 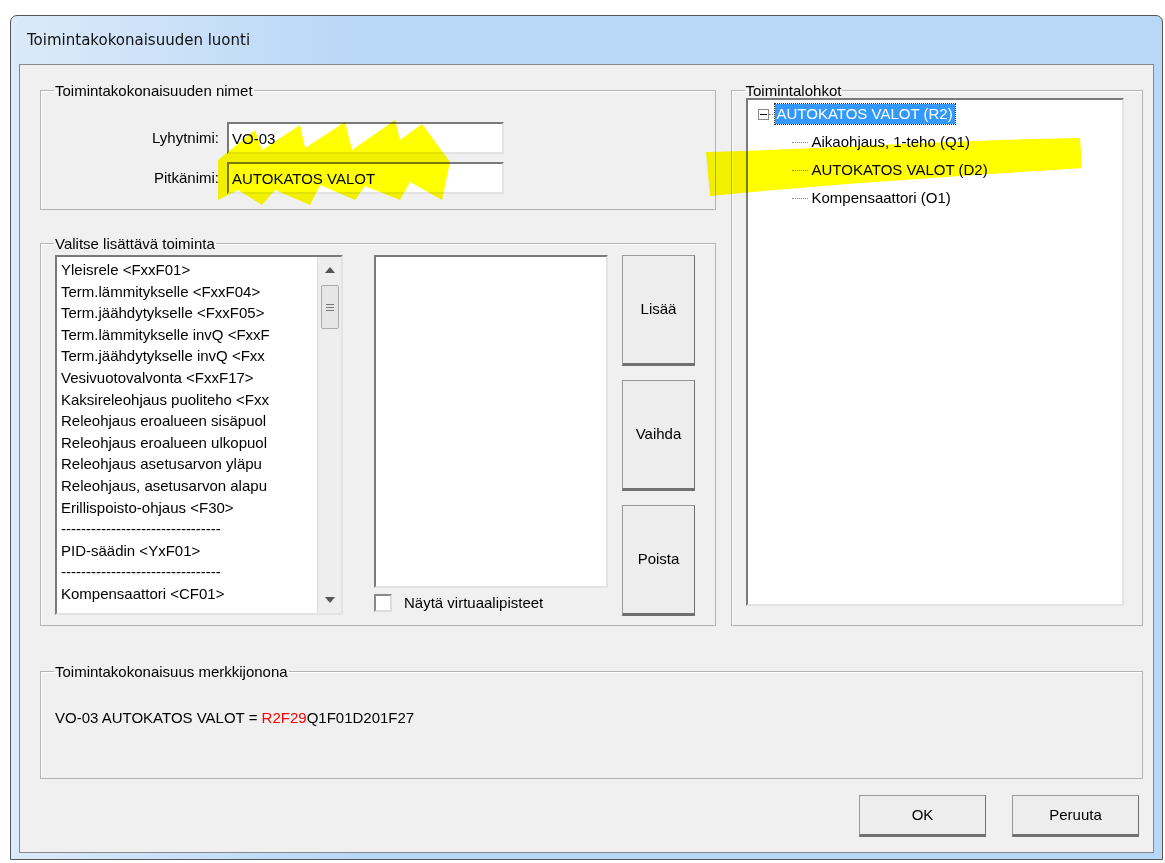 What do you see at coordinates (187, 399) in the screenshot?
I see `list-item: Kaksireleohjaus puoliteho <Fxx` at bounding box center [187, 399].